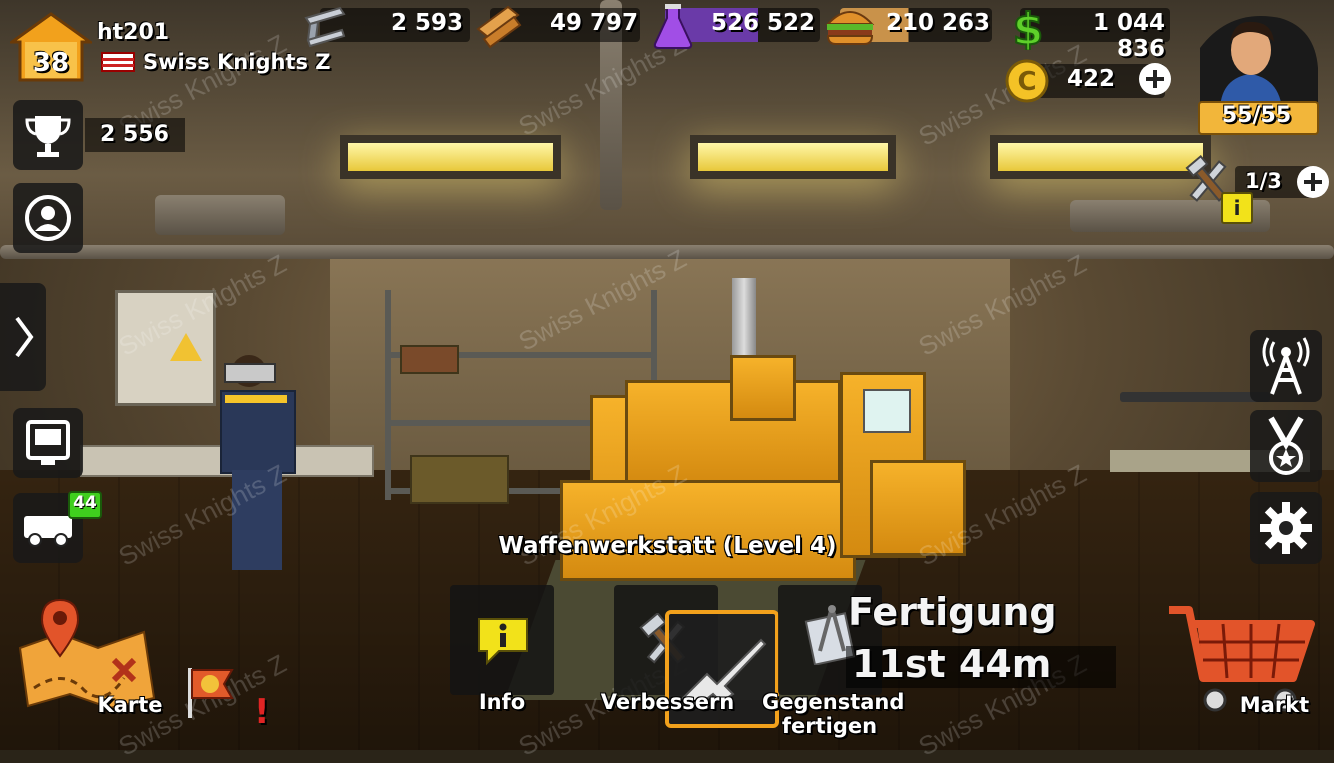 The width and height of the screenshot is (1334, 763). What do you see at coordinates (887, 411) in the screenshot?
I see `control-screen` at bounding box center [887, 411].